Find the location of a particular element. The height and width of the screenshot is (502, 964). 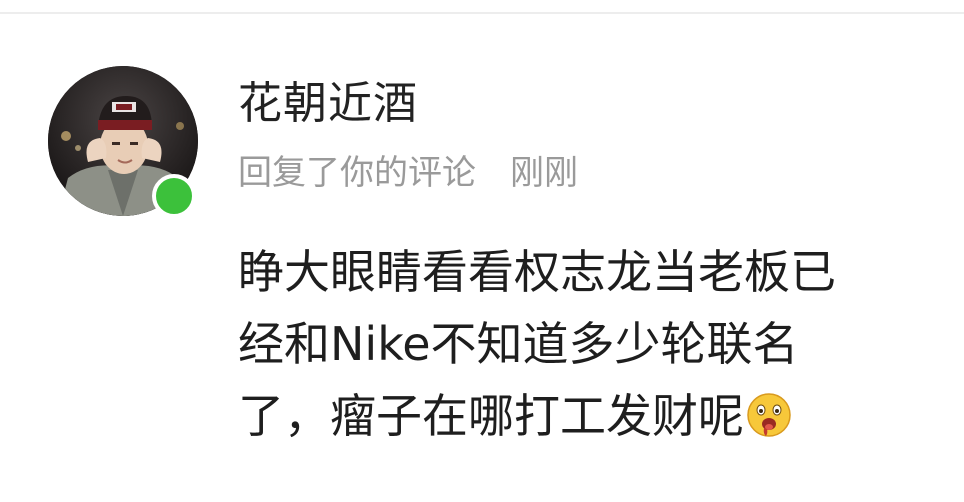

reply-time: 刚刚 is located at coordinates (544, 173).